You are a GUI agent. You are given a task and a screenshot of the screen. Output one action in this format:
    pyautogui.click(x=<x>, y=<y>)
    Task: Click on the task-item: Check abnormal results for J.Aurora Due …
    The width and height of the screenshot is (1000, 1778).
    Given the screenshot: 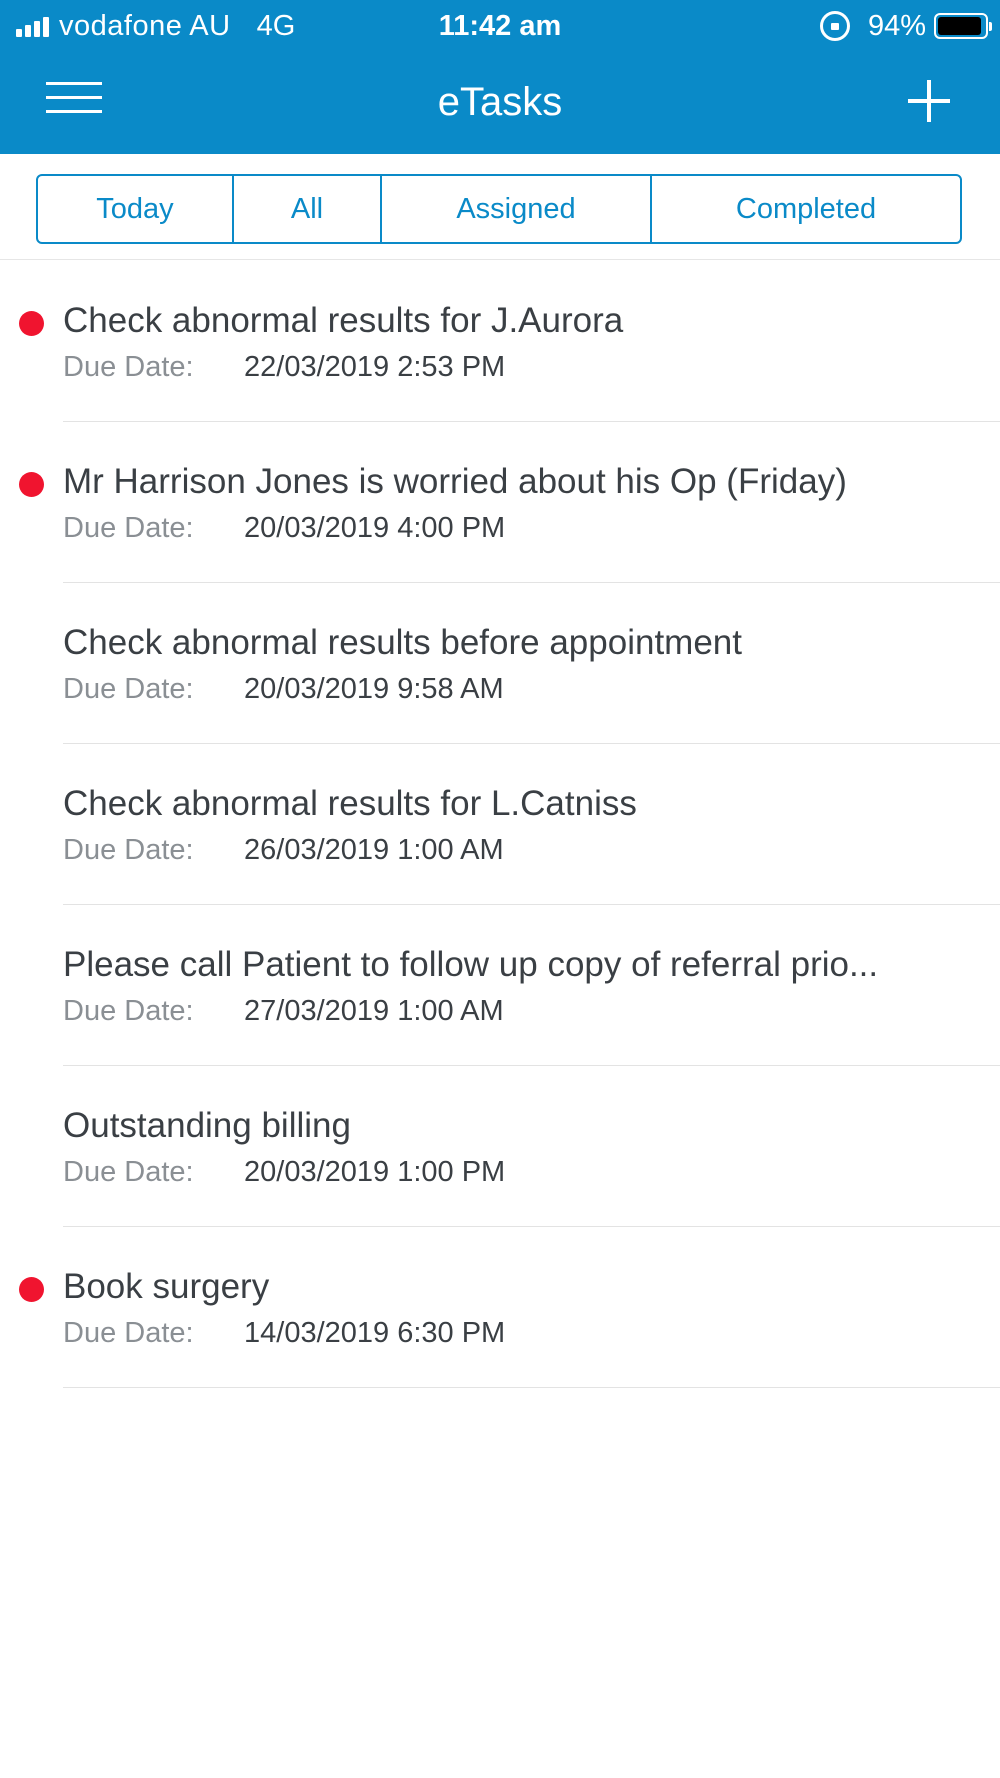 What is the action you would take?
    pyautogui.click(x=500, y=341)
    